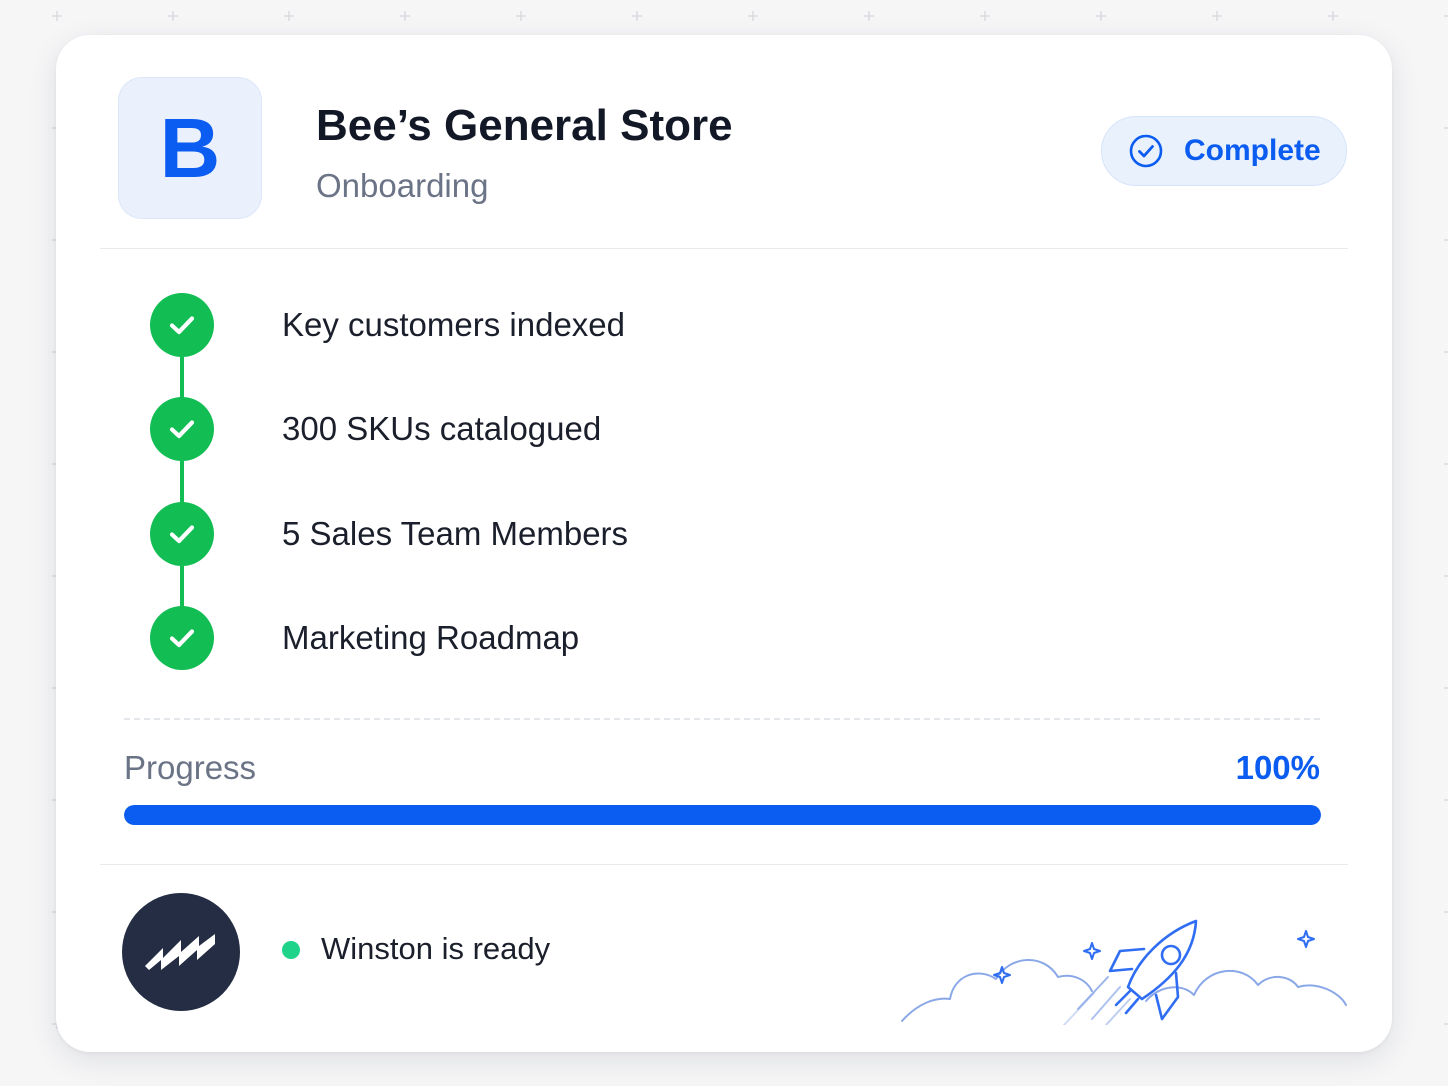 Image resolution: width=1448 pixels, height=1086 pixels. I want to click on store-logo-letter: B, so click(190, 148).